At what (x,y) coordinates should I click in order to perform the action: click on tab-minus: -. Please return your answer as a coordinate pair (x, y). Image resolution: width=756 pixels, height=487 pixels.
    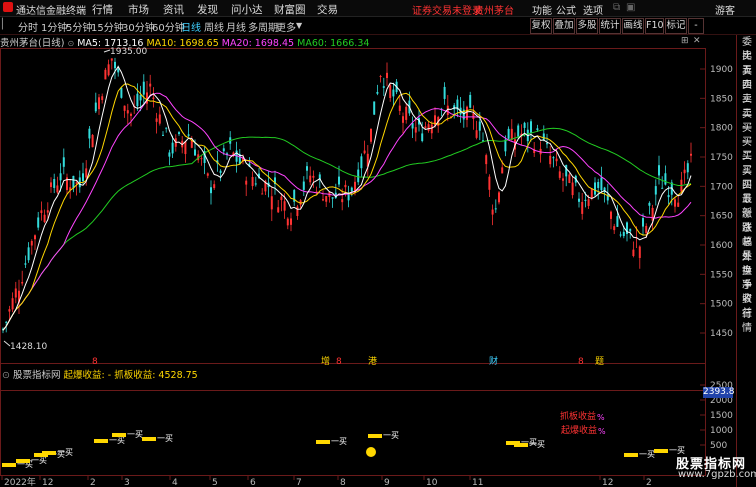
    Looking at the image, I should click on (696, 26).